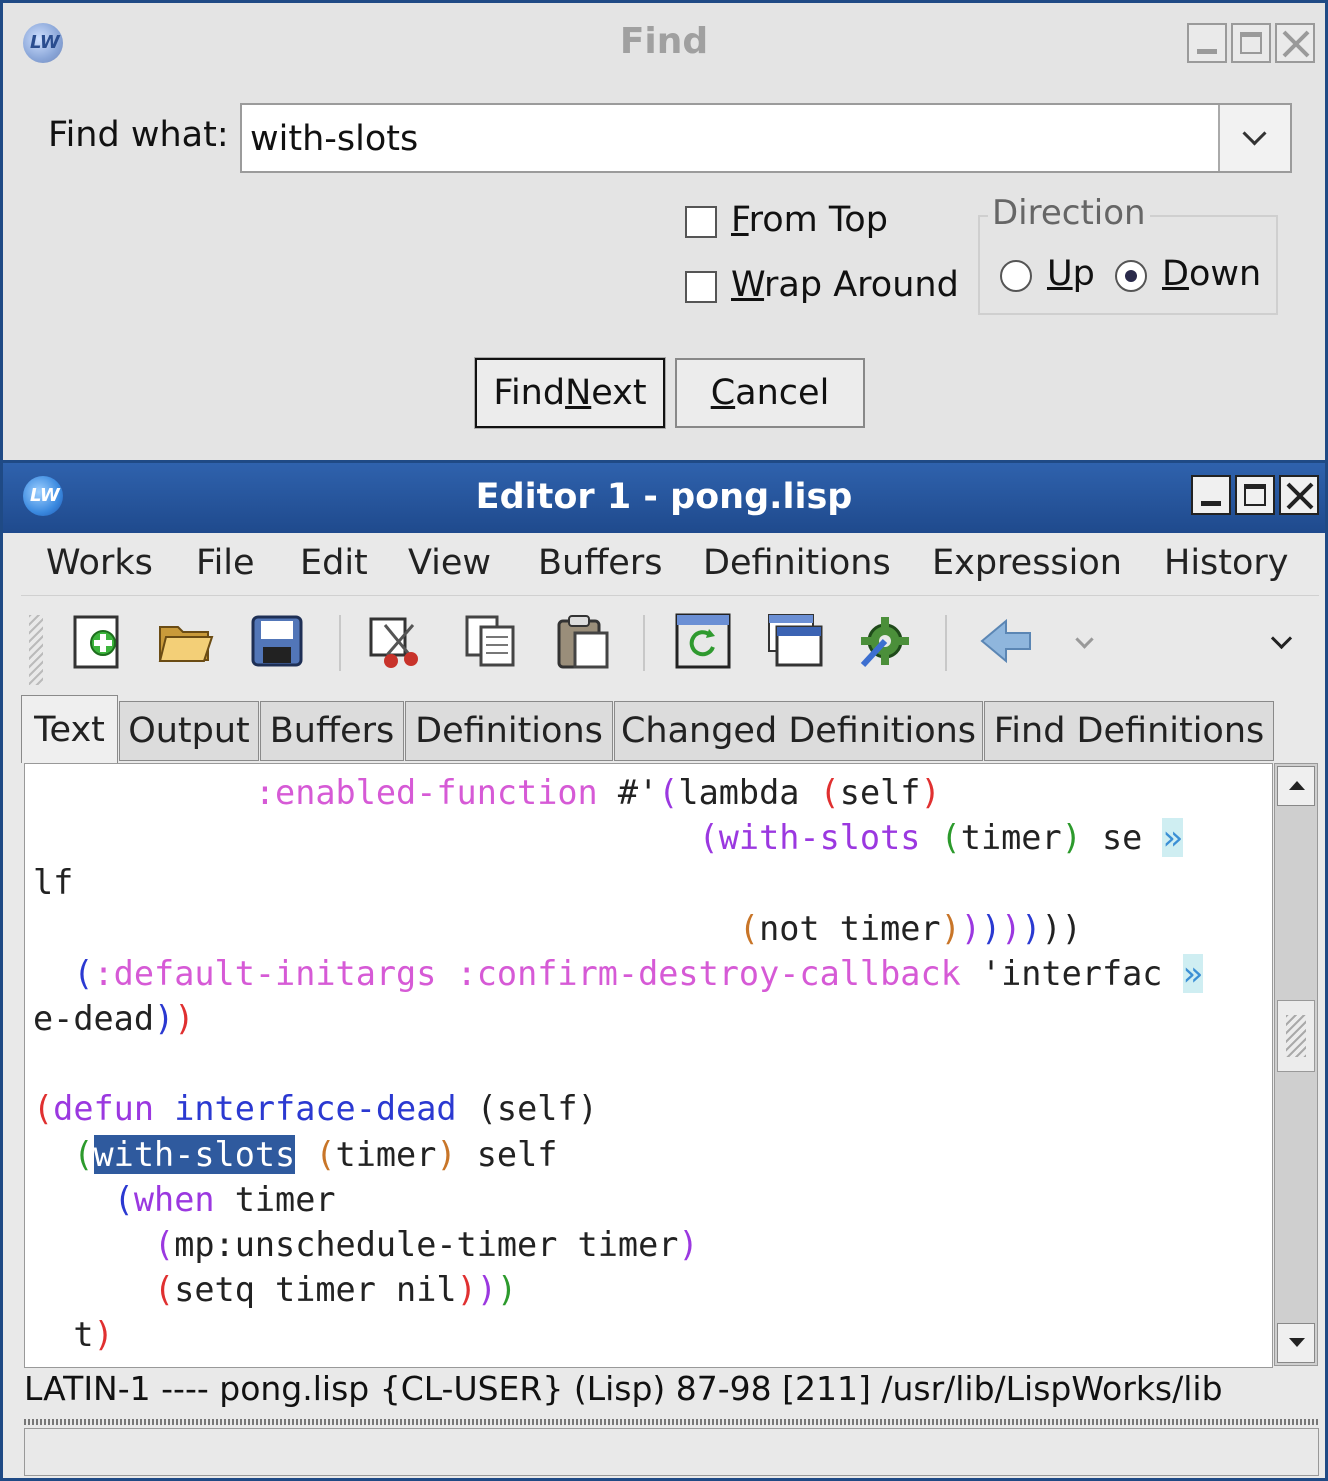 This screenshot has height=1481, width=1328. What do you see at coordinates (600, 563) in the screenshot?
I see `menu-buffers: Buffers` at bounding box center [600, 563].